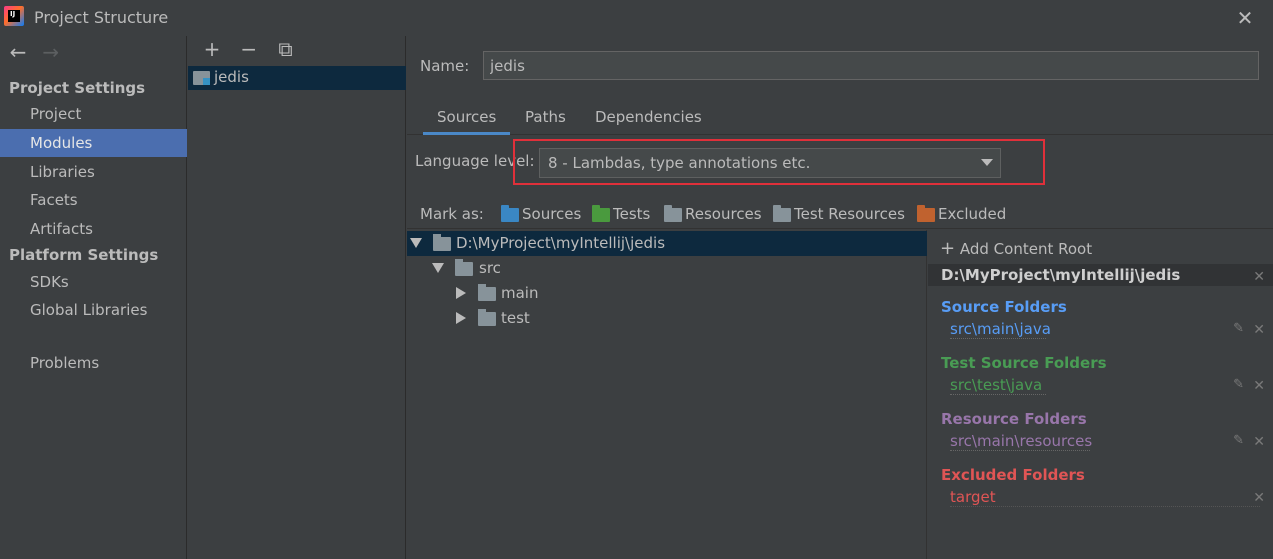 This screenshot has height=559, width=1273. I want to click on close-button: ✕, so click(1245, 18).